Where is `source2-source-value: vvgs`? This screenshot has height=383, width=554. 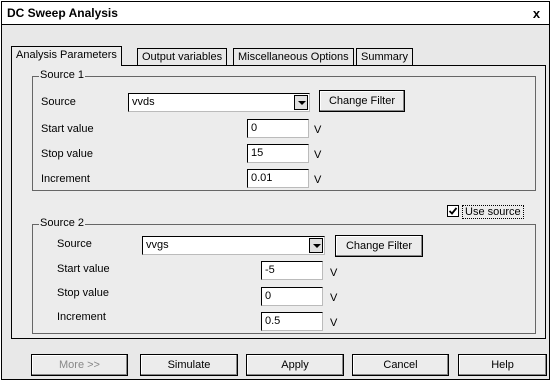 source2-source-value: vvgs is located at coordinates (157, 245).